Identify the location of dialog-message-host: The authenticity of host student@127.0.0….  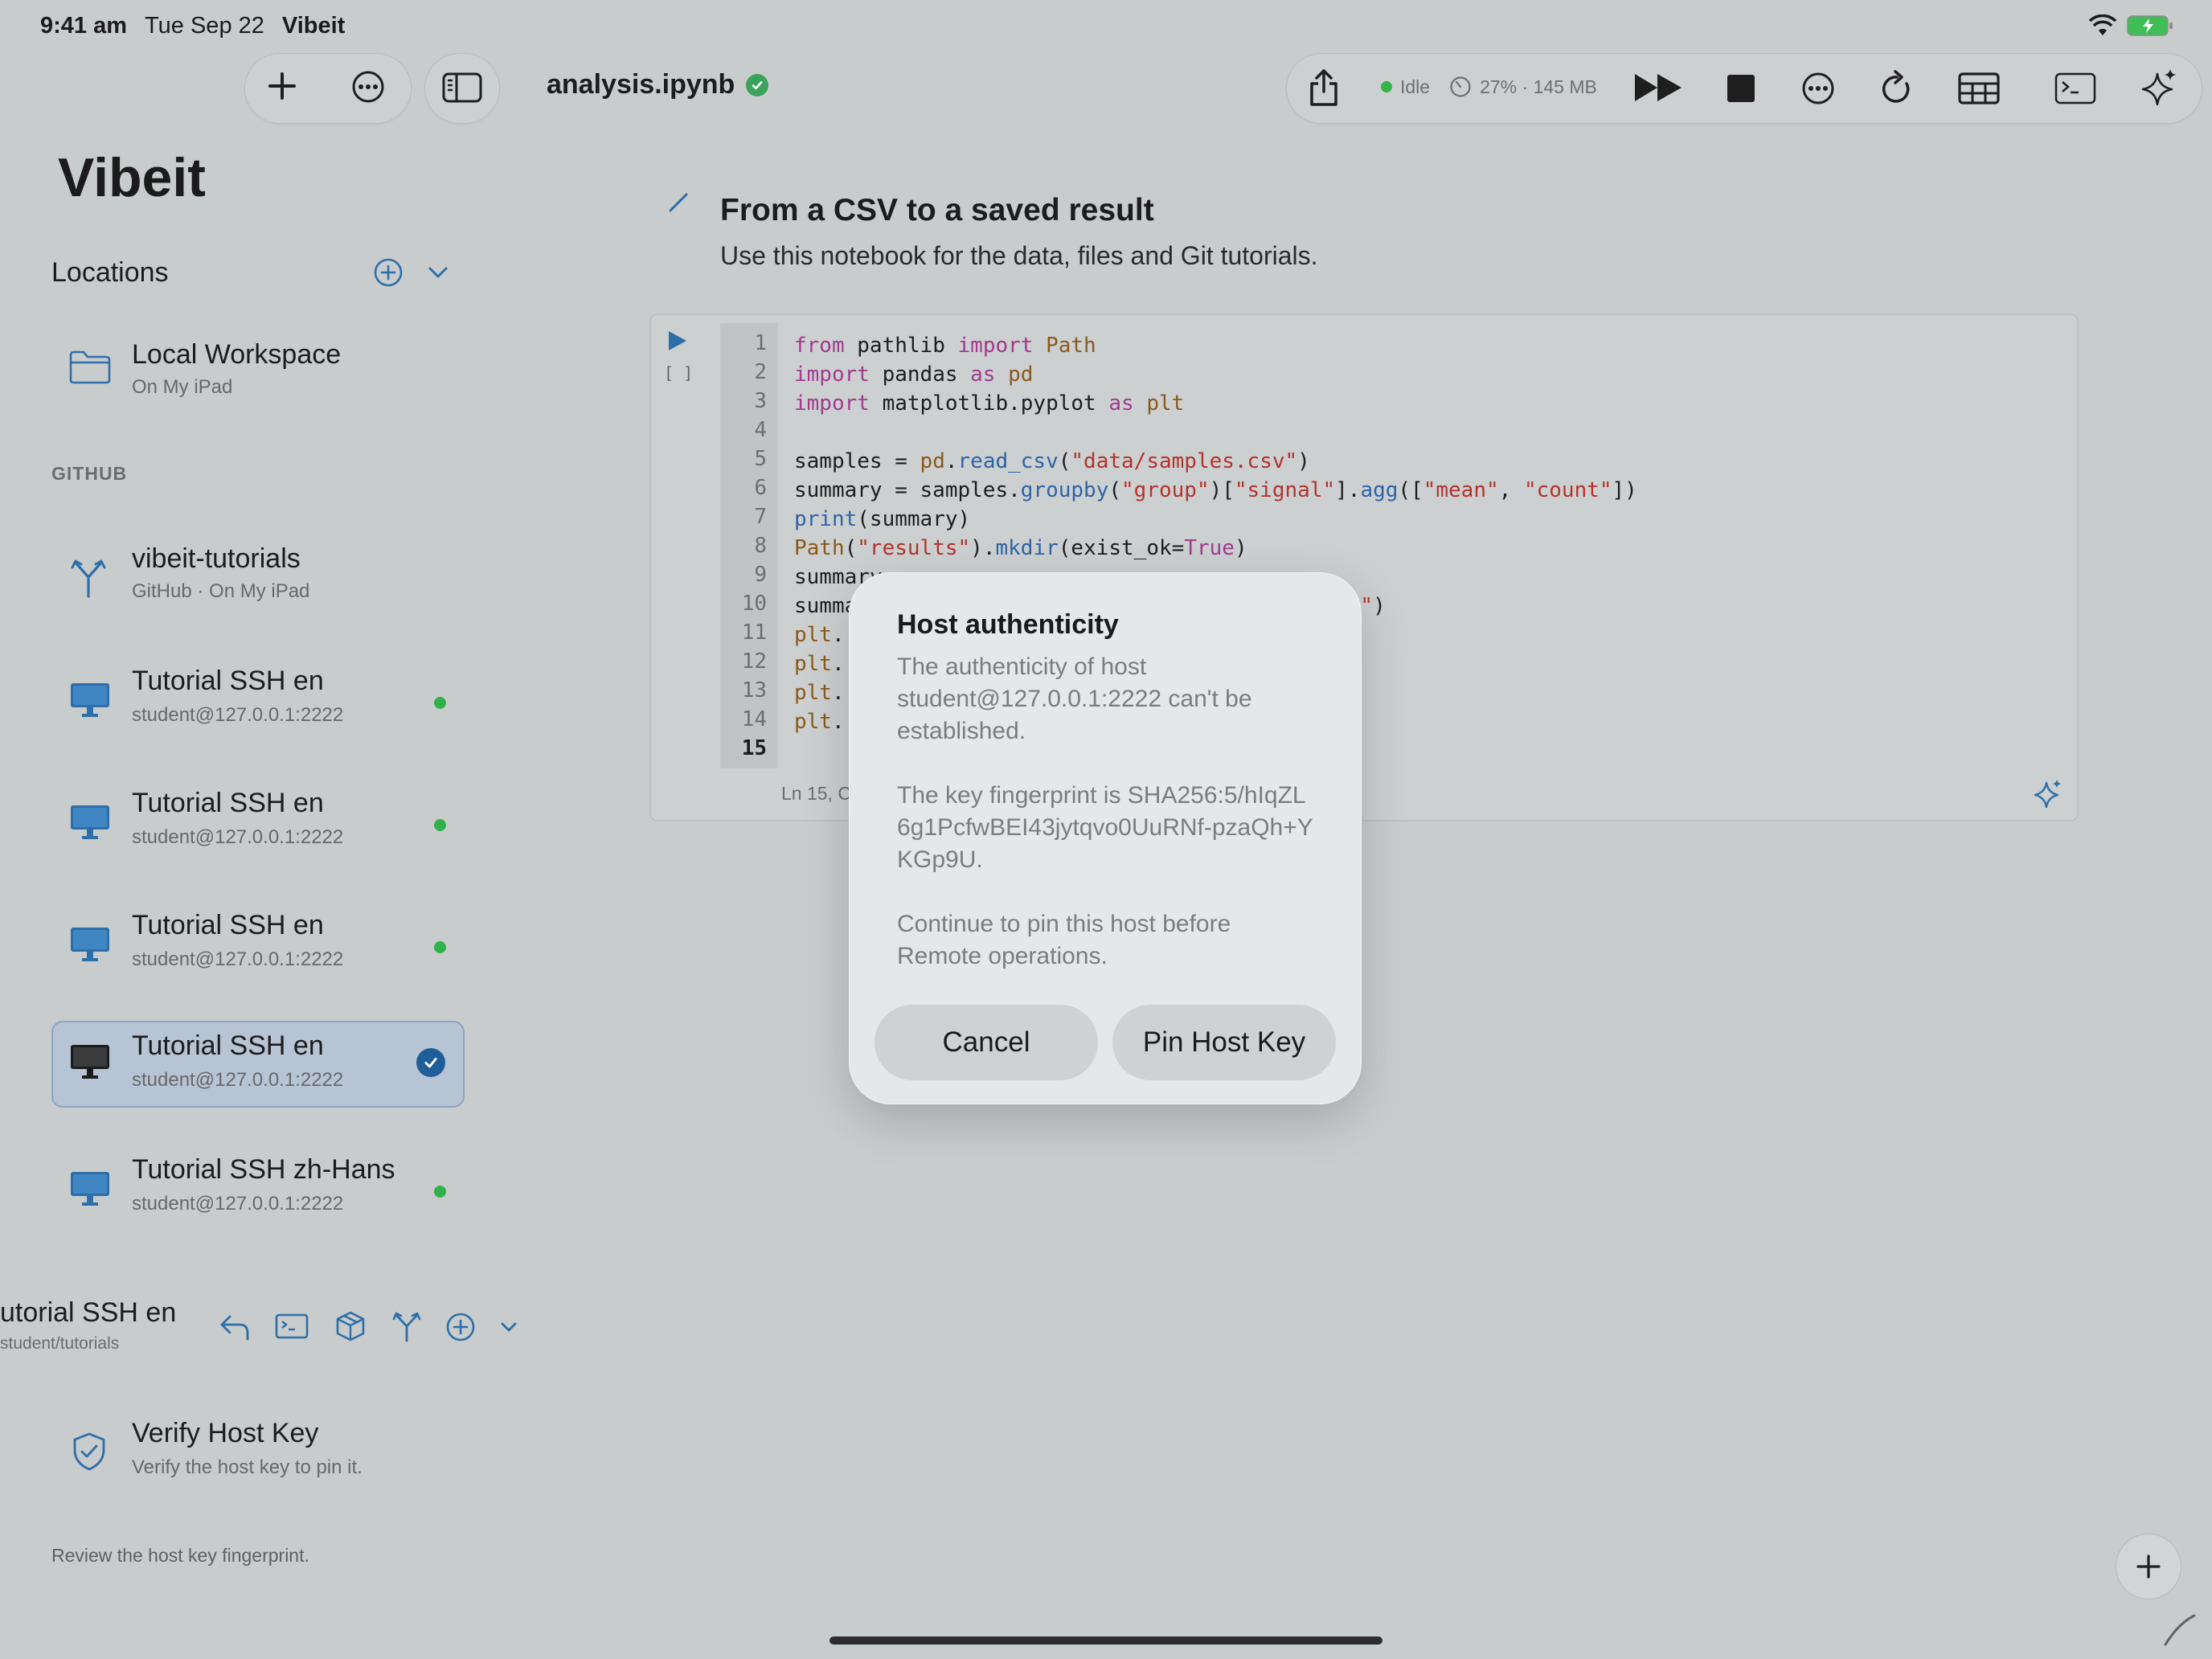
(1074, 698).